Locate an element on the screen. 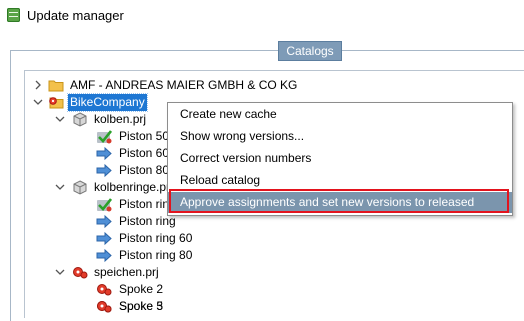 Image resolution: width=524 pixels, height=321 pixels. spoke-gear-icon is located at coordinates (104, 306).